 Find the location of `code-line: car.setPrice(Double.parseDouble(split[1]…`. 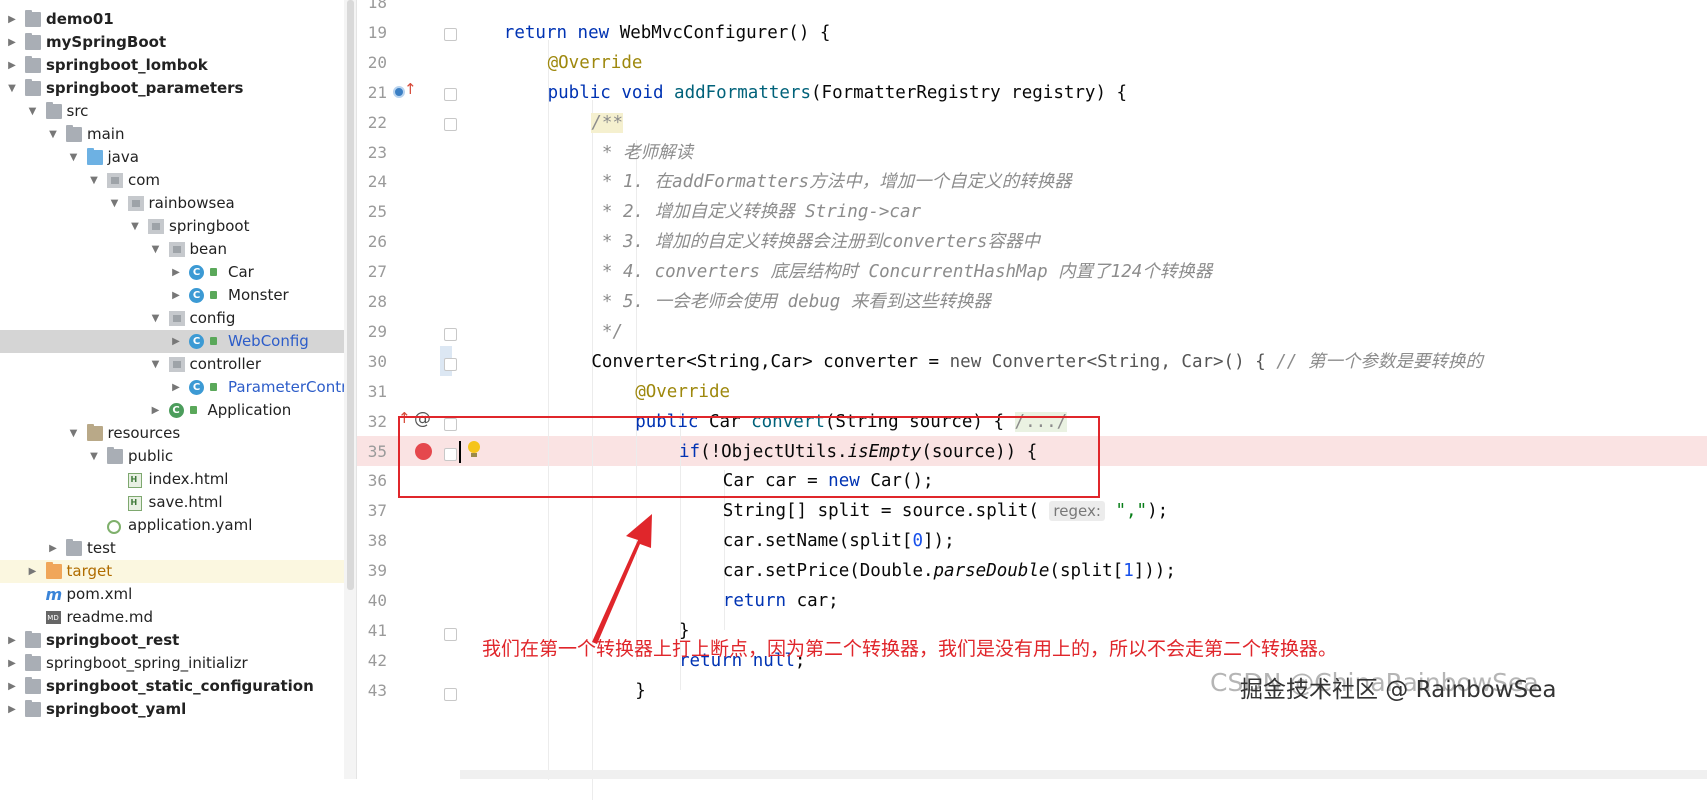

code-line: car.setPrice(Double.parseDouble(split[1]… is located at coordinates (949, 571).